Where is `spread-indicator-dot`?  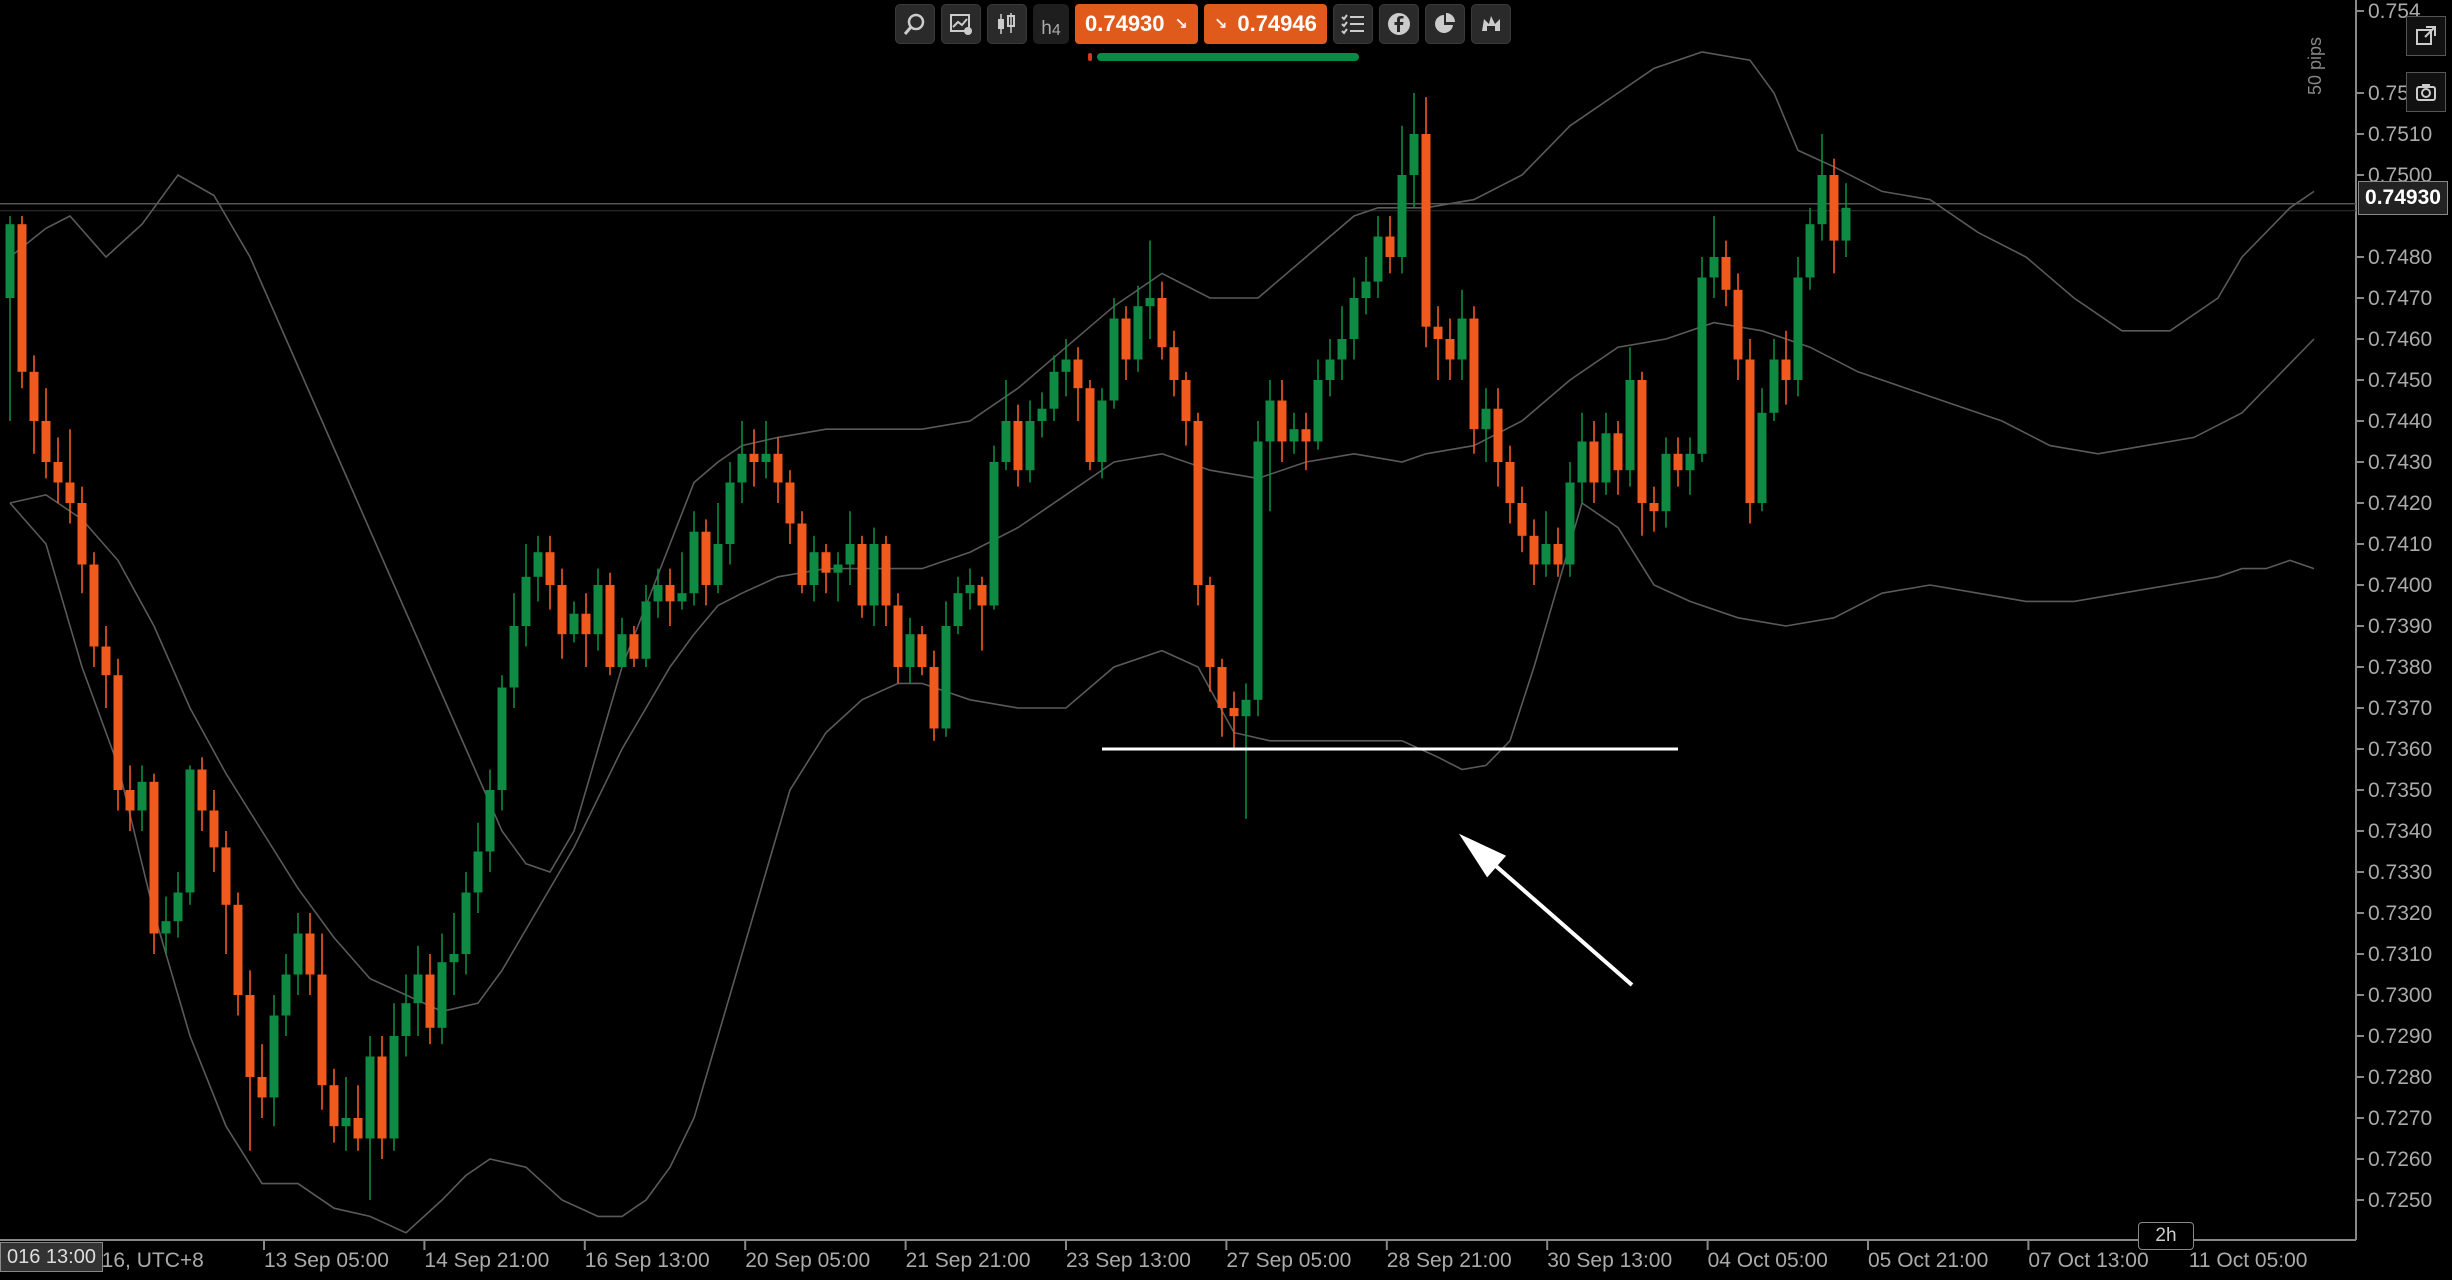 spread-indicator-dot is located at coordinates (1090, 57).